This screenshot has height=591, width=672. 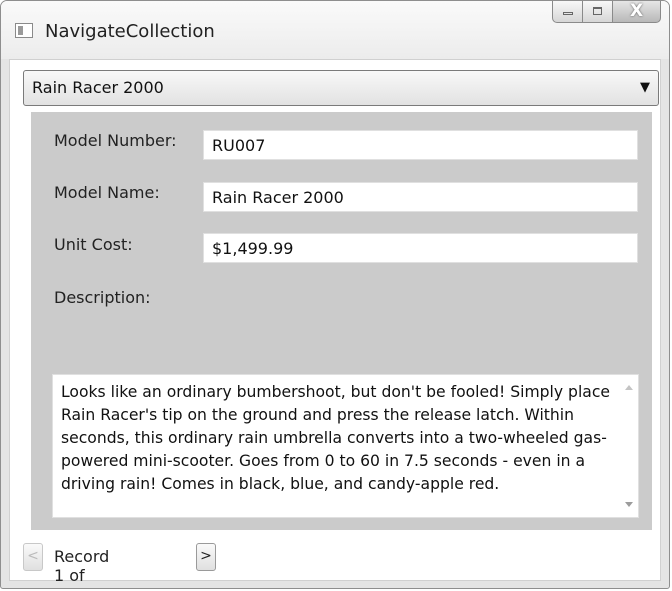 I want to click on model-name-field: Rain Racer 2000, so click(x=420, y=197).